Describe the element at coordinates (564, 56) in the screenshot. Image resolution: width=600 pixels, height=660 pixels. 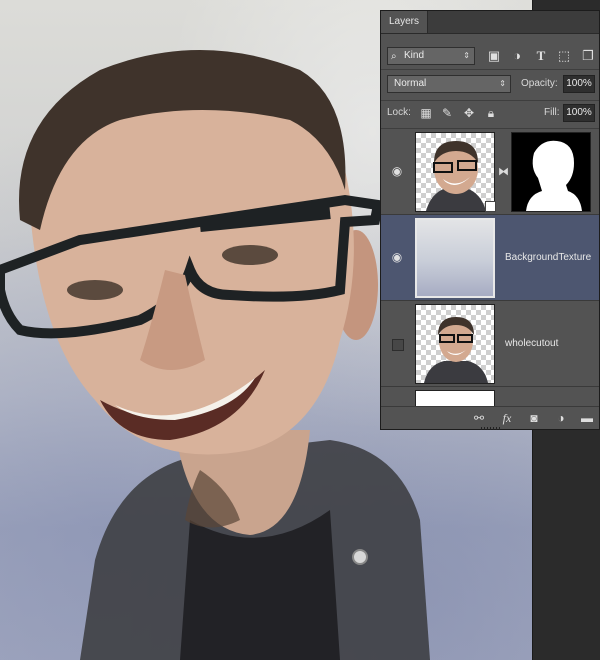
I see `shape-filter-icon: ⬚` at that location.